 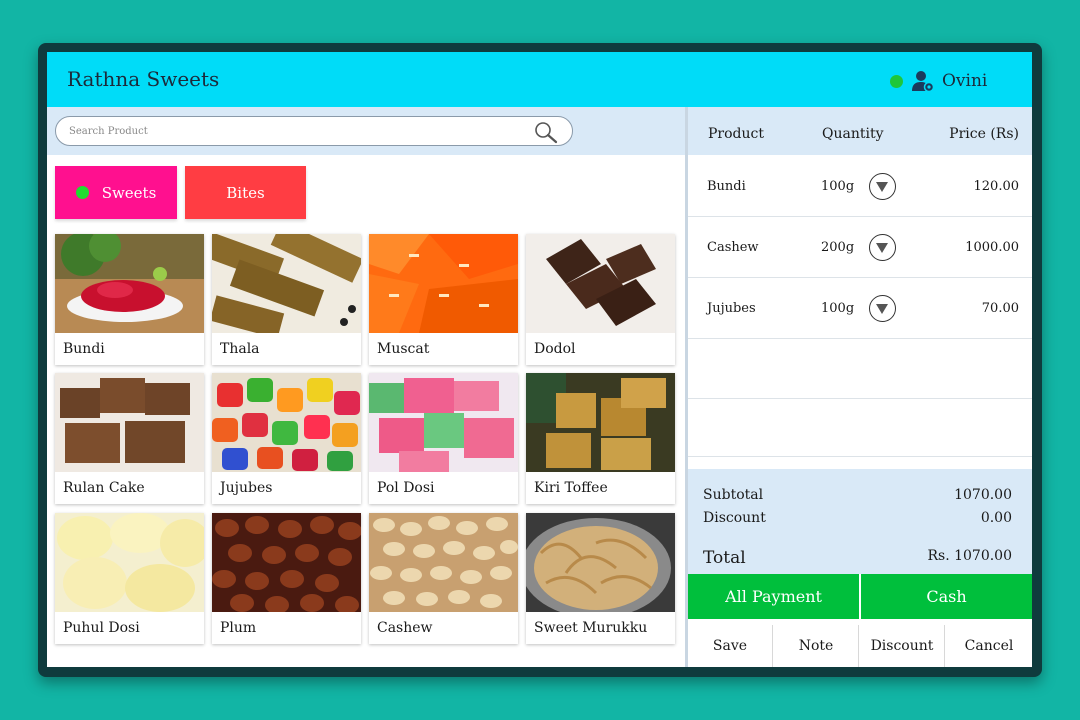 I want to click on product-card-plum: Plum, so click(x=286, y=578).